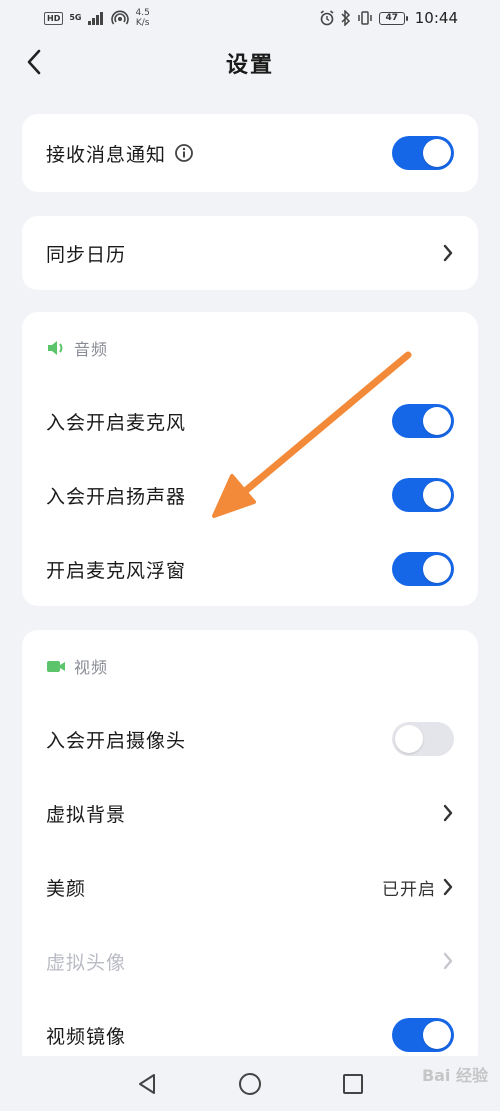 This screenshot has width=500, height=1111. I want to click on calendar-row: 同步日历, so click(250, 253).